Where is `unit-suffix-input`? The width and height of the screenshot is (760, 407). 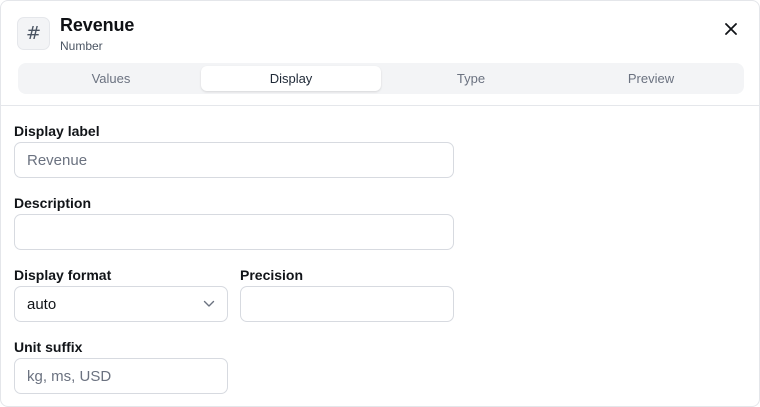 unit-suffix-input is located at coordinates (121, 376).